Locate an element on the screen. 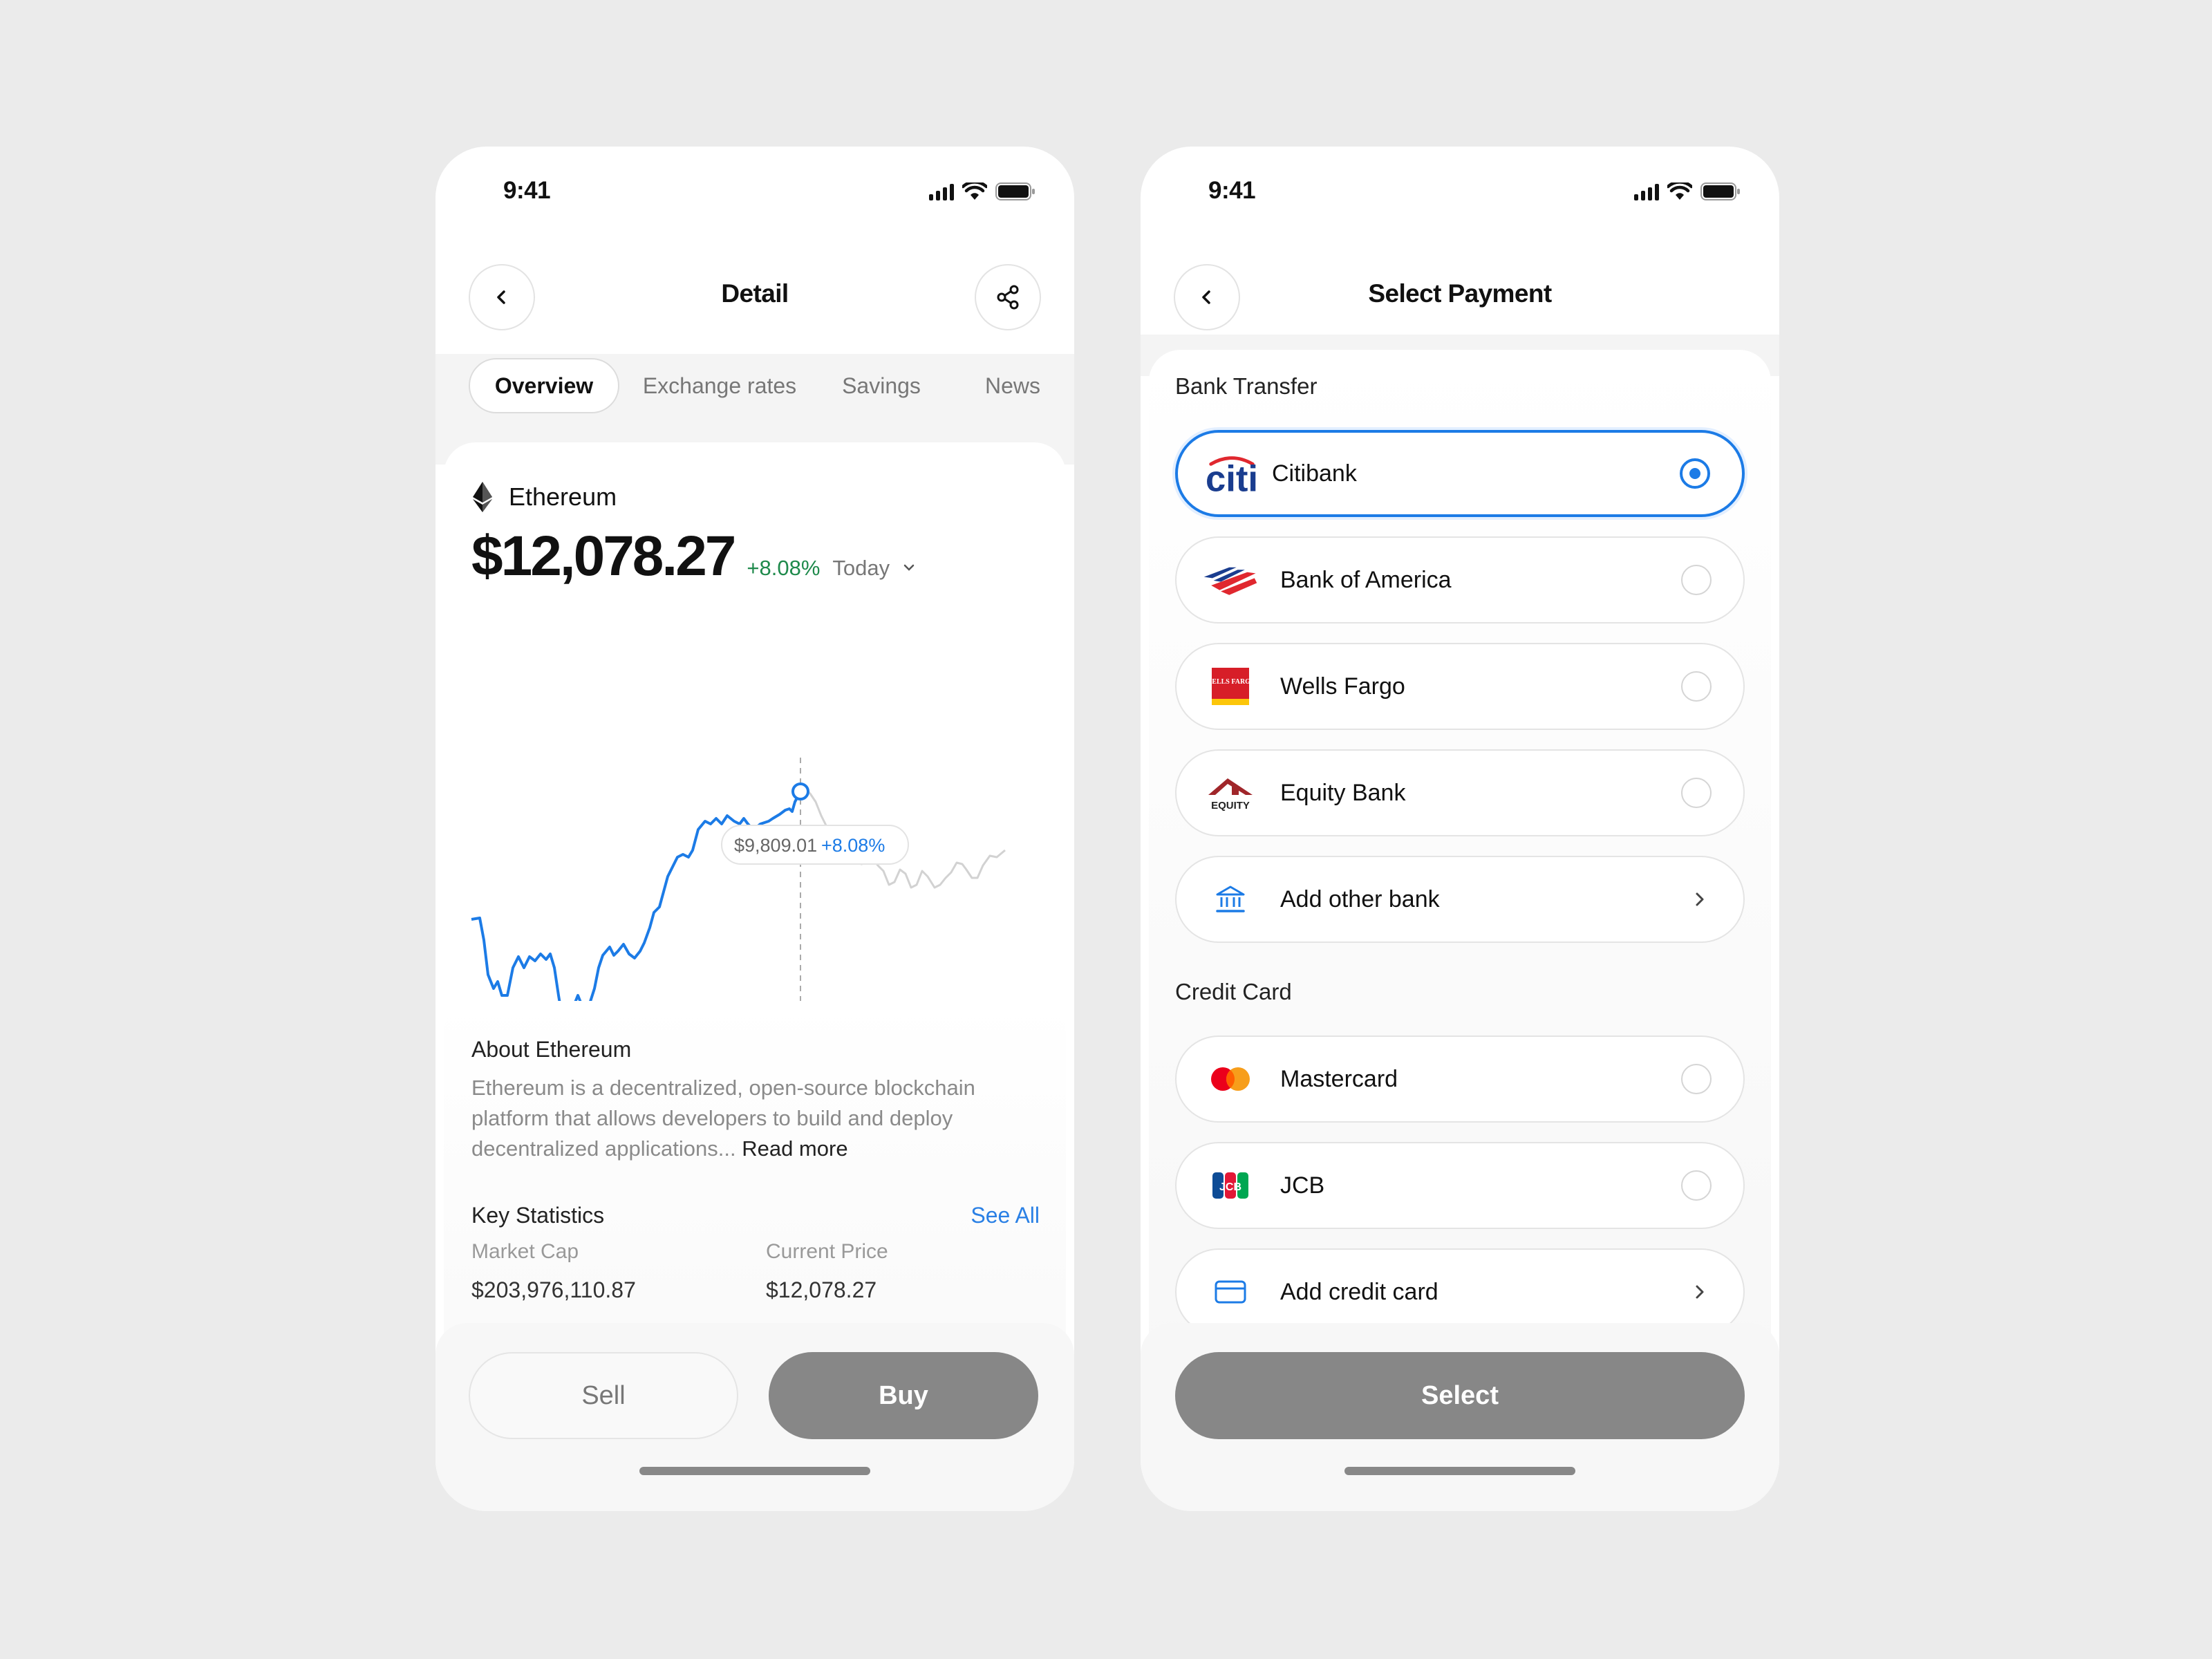  tab-exchange-rates: Exchange rates is located at coordinates (719, 385).